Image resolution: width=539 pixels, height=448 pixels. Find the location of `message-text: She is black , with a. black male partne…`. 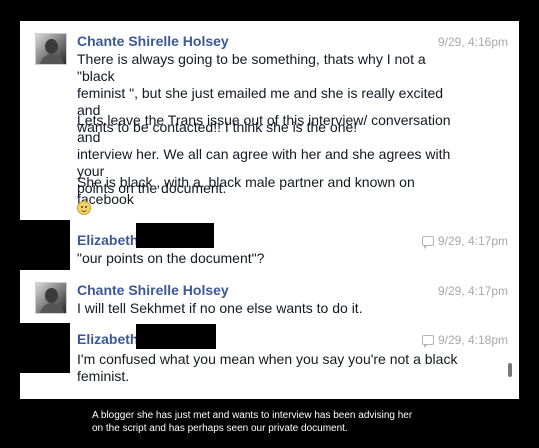

message-text: She is black , with a. black male partne… is located at coordinates (246, 190).